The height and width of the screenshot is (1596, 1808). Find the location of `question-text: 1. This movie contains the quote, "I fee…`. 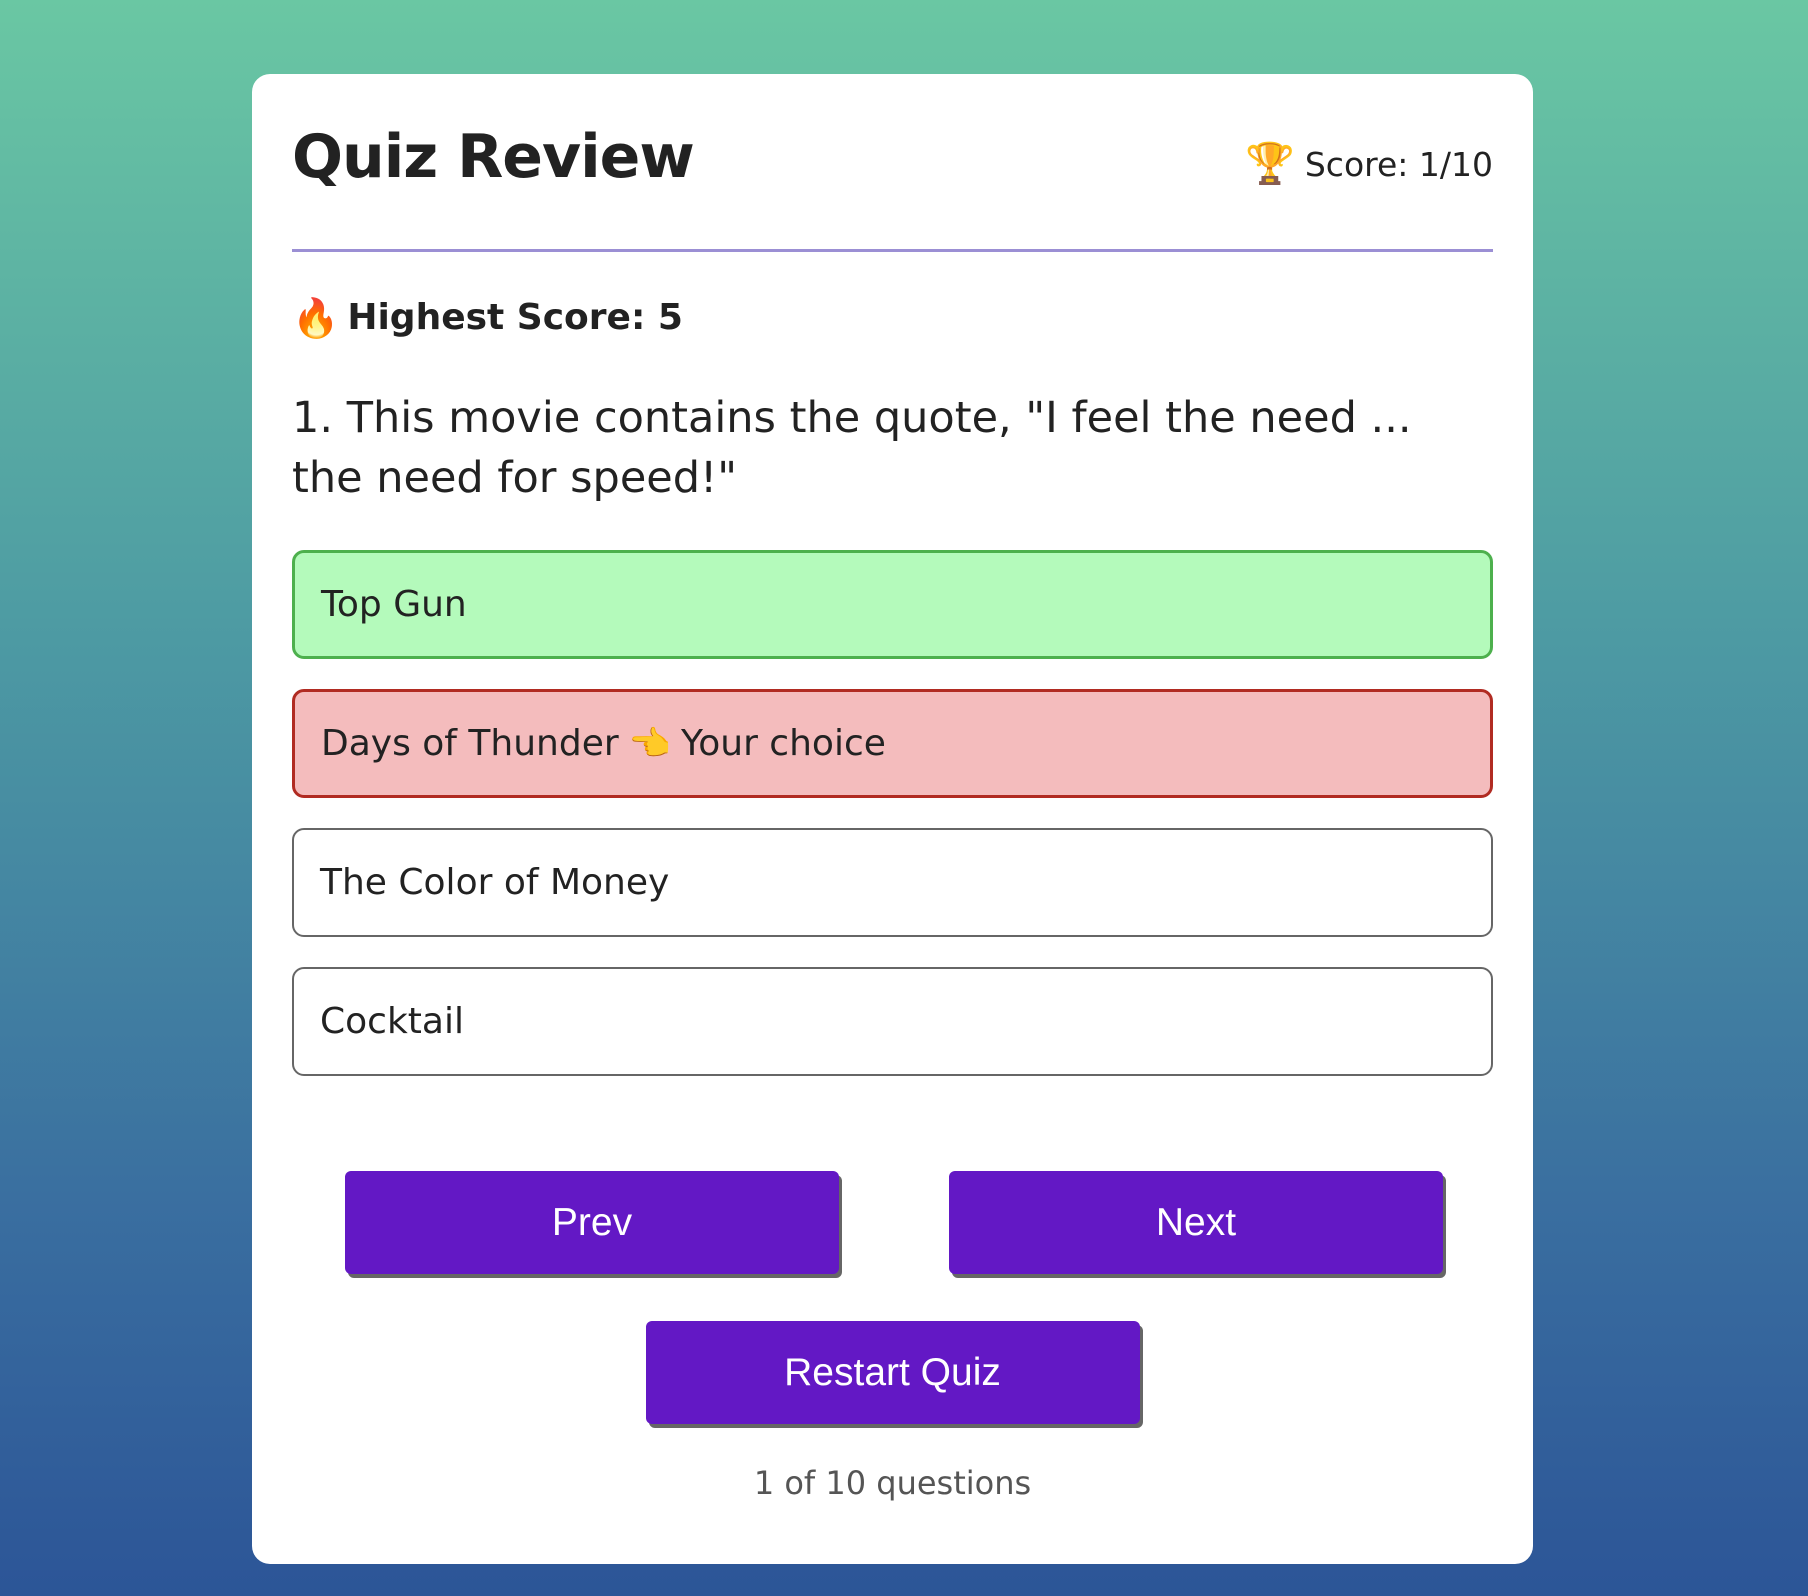

question-text: 1. This movie contains the quote, "I fee… is located at coordinates (852, 448).